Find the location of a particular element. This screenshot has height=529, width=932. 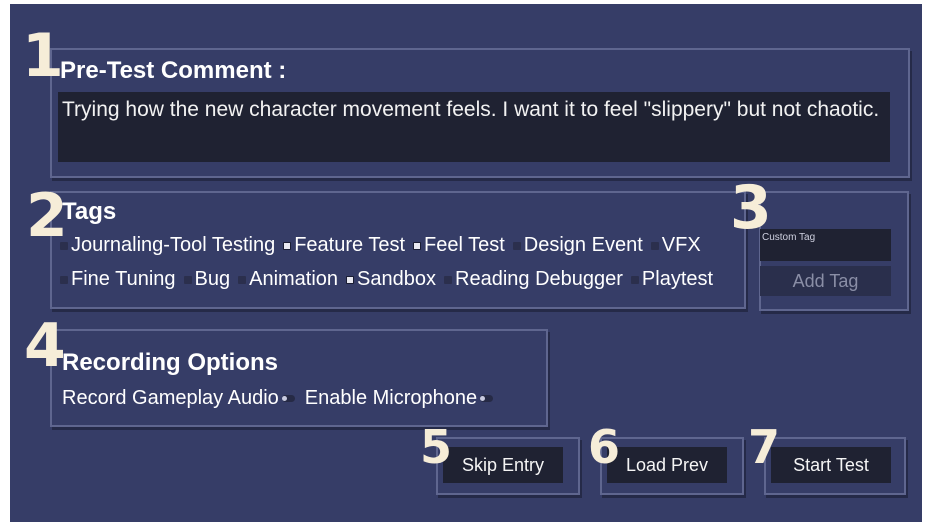

tag-design-event: Design Event is located at coordinates (577, 245).